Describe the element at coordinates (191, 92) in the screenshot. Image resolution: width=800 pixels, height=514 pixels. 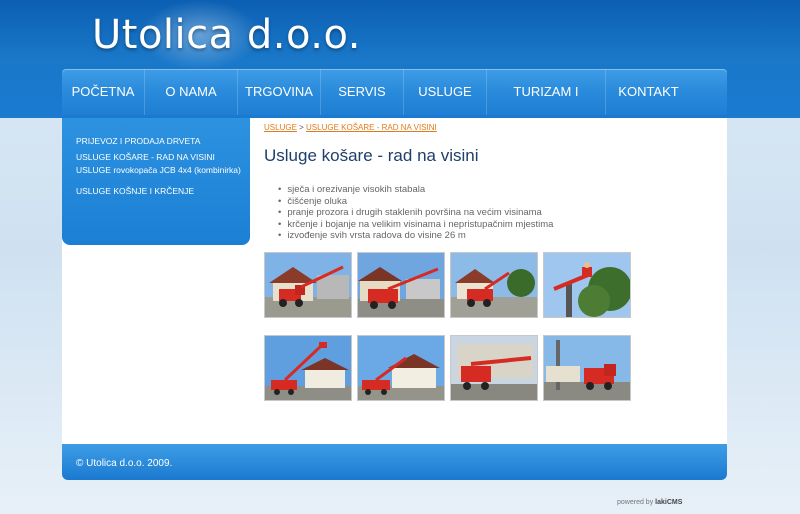
I see `nav-item-o-nama: O NAMA` at that location.